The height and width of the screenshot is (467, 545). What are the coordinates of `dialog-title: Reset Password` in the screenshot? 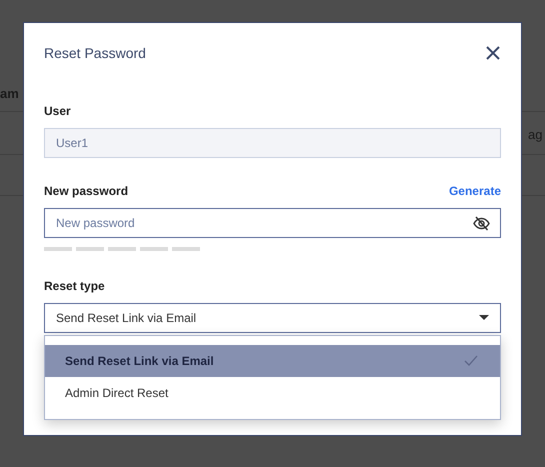 It's located at (95, 53).